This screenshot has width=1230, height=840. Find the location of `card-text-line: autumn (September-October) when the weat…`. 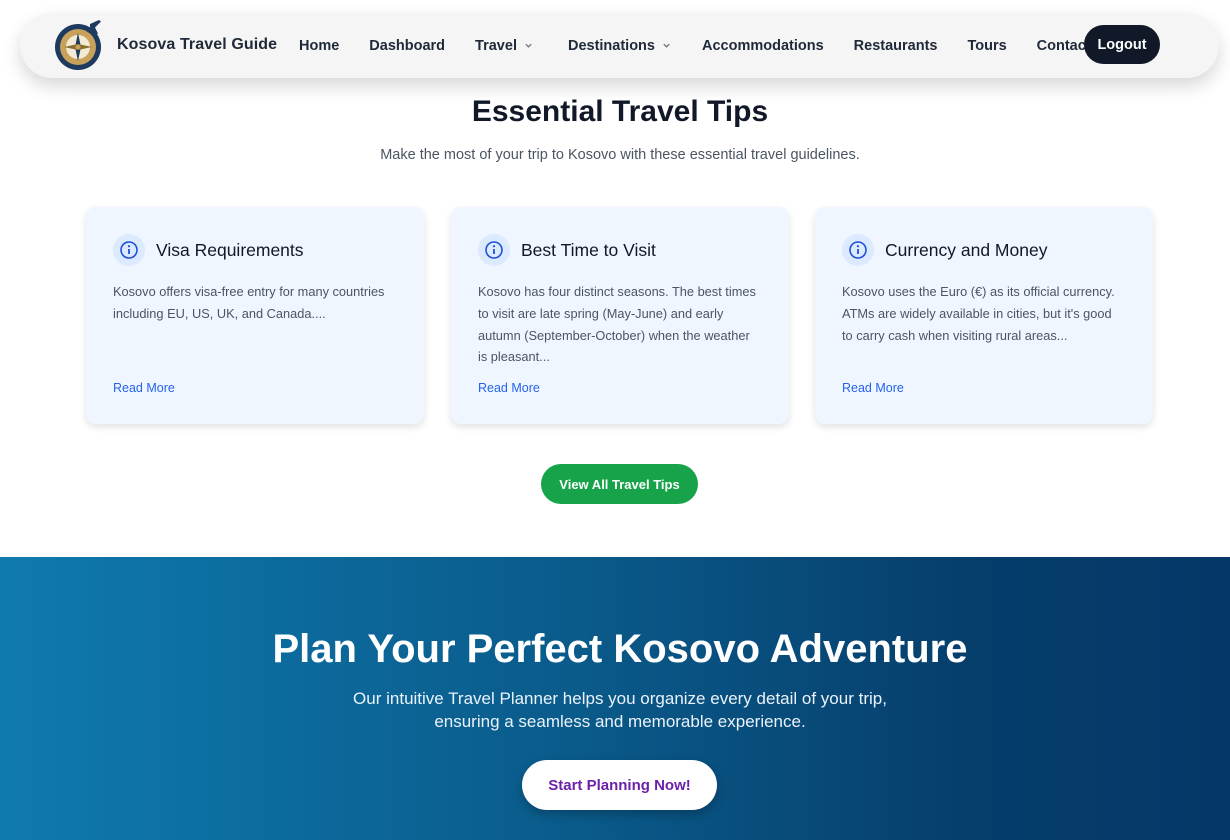

card-text-line: autumn (September-October) when the weat… is located at coordinates (614, 335).